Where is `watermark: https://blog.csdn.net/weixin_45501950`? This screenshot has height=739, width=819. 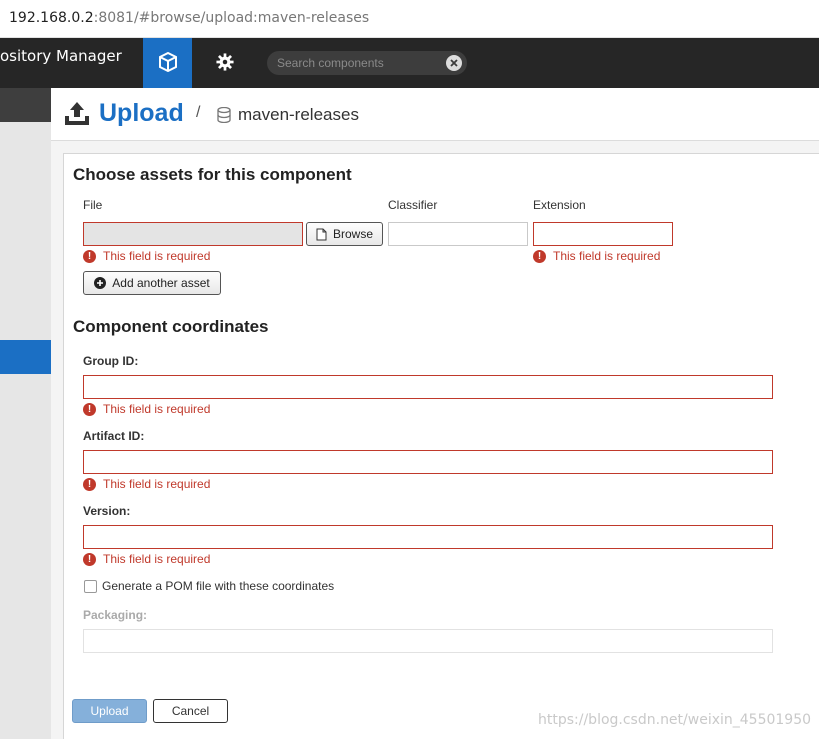 watermark: https://blog.csdn.net/weixin_45501950 is located at coordinates (675, 720).